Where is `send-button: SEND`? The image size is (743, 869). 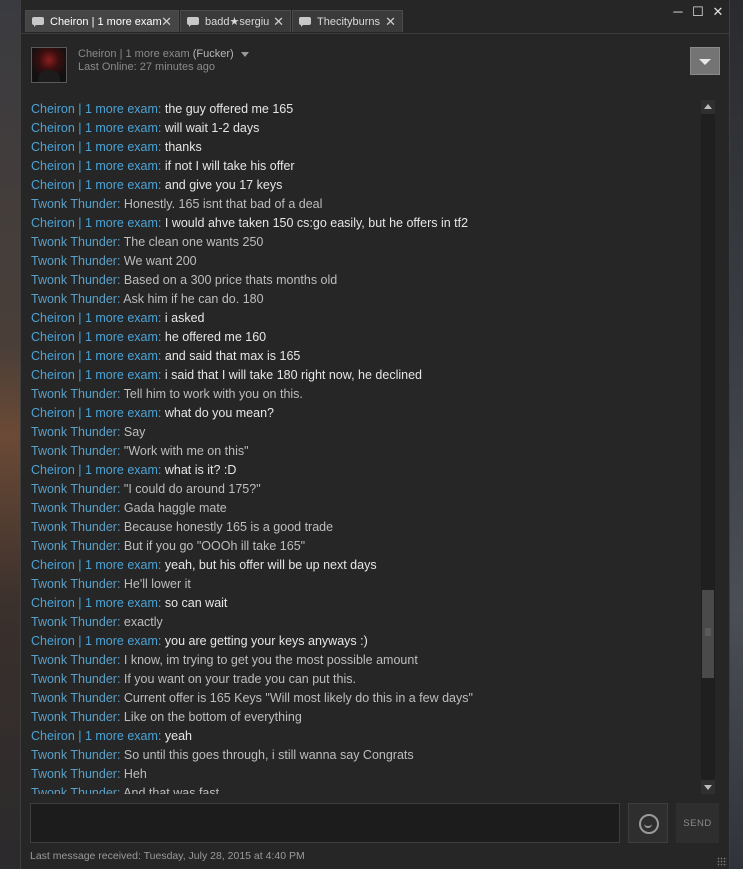
send-button: SEND is located at coordinates (697, 823).